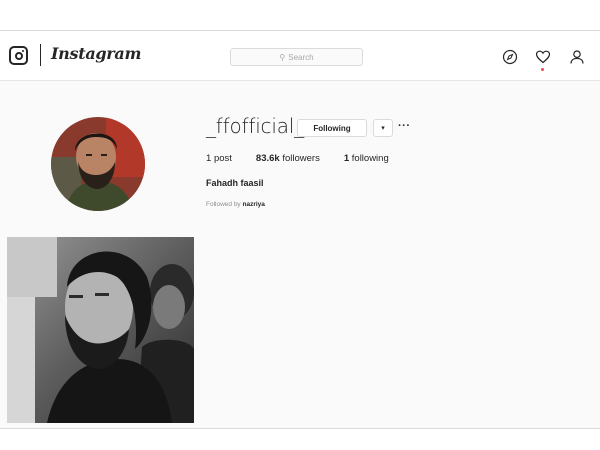 The height and width of the screenshot is (450, 600). What do you see at coordinates (255, 126) in the screenshot?
I see `profile-username: _ffofficial_` at bounding box center [255, 126].